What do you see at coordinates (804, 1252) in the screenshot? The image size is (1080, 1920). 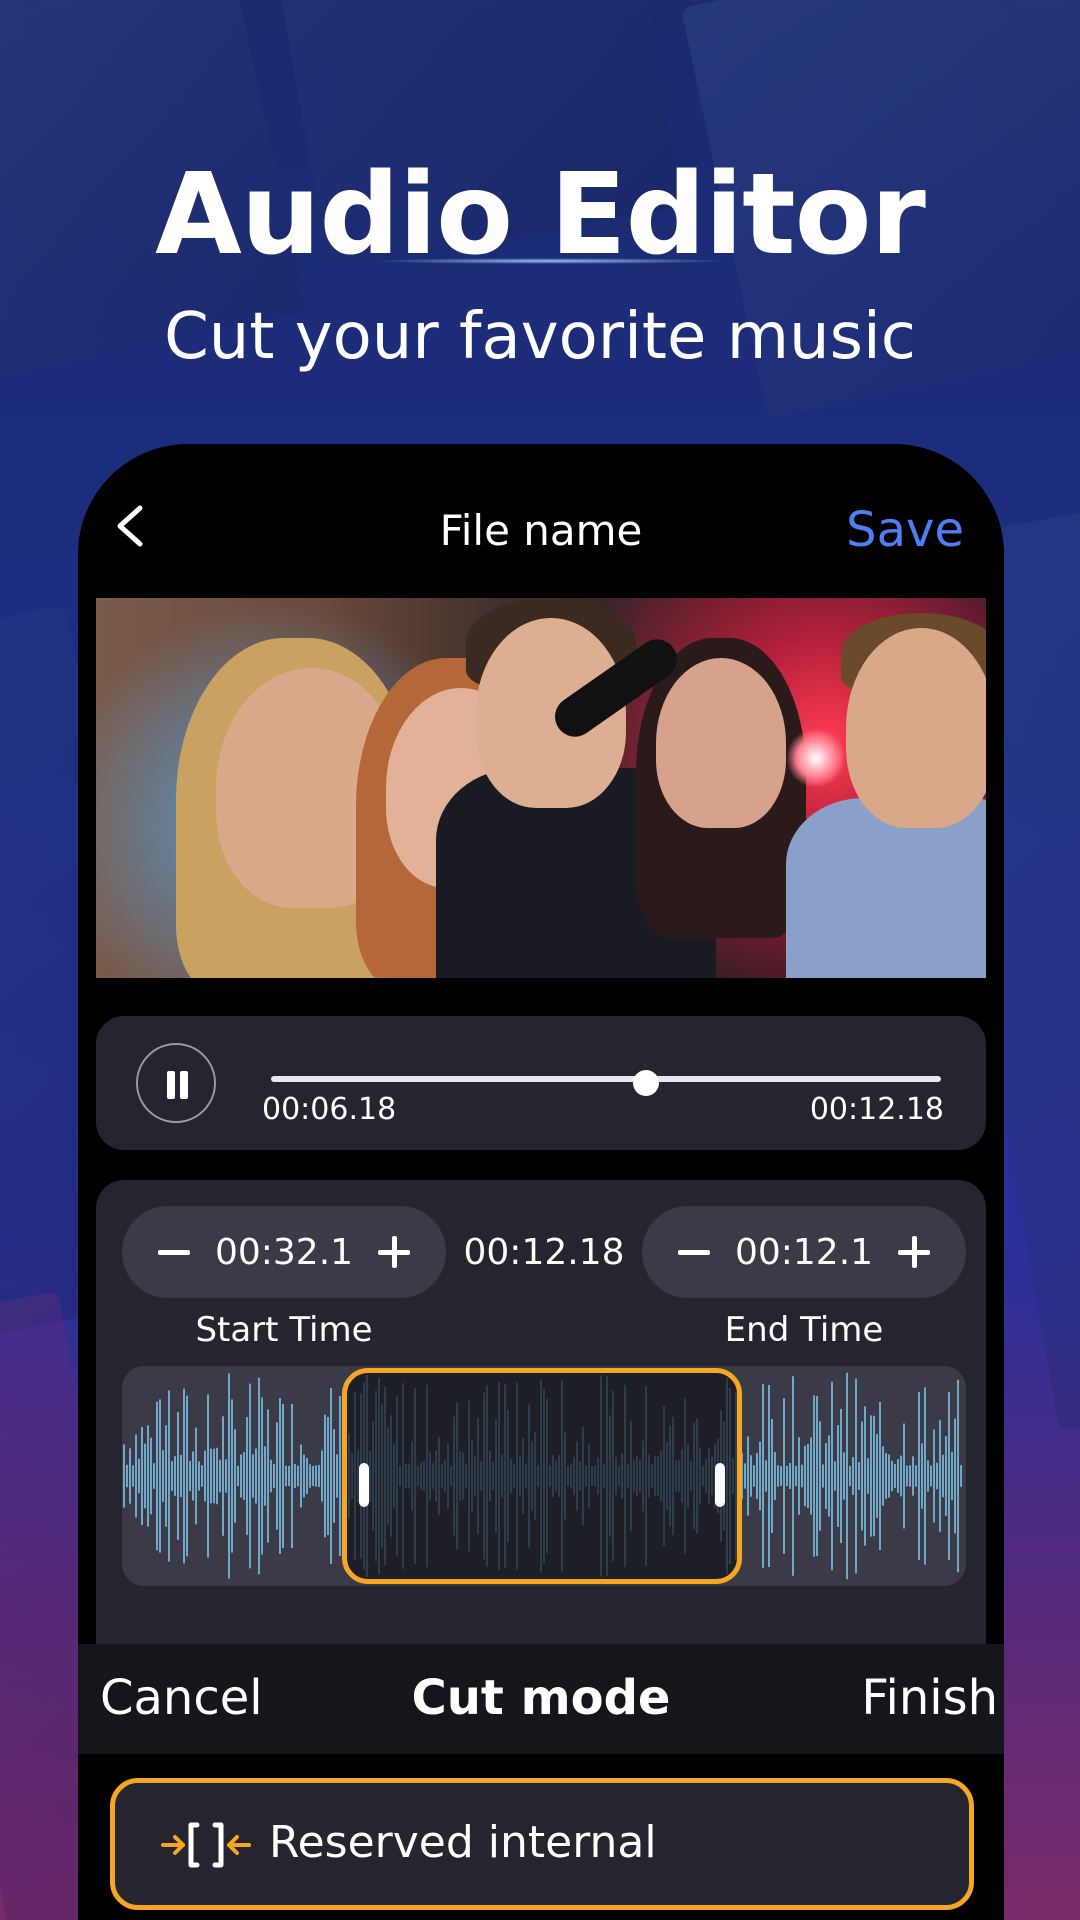 I see `end-time-stepper: 00:12.1` at bounding box center [804, 1252].